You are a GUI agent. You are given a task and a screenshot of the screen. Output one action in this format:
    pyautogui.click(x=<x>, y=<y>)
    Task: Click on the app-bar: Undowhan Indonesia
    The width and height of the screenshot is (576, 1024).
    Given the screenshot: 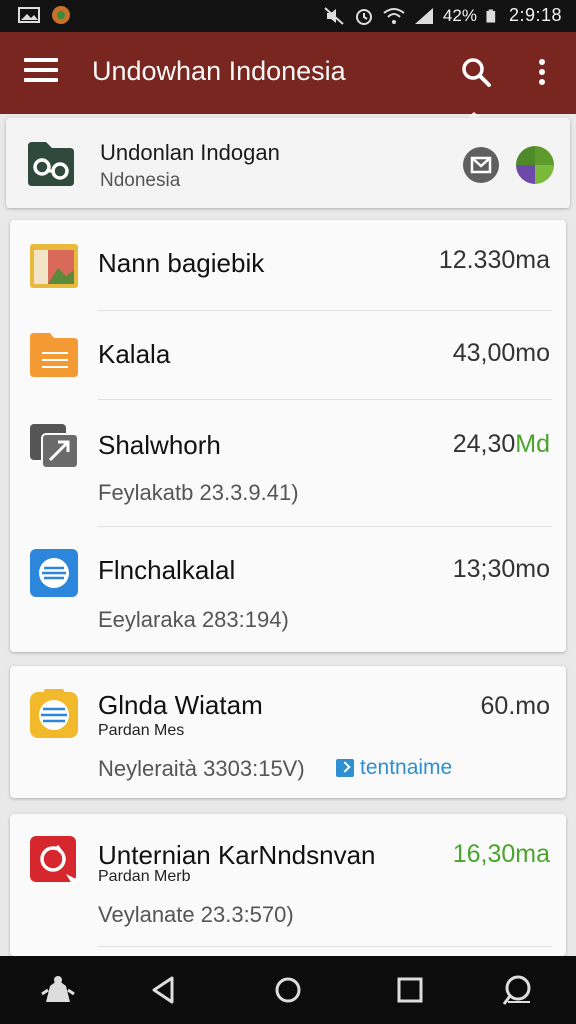 What is the action you would take?
    pyautogui.click(x=288, y=73)
    